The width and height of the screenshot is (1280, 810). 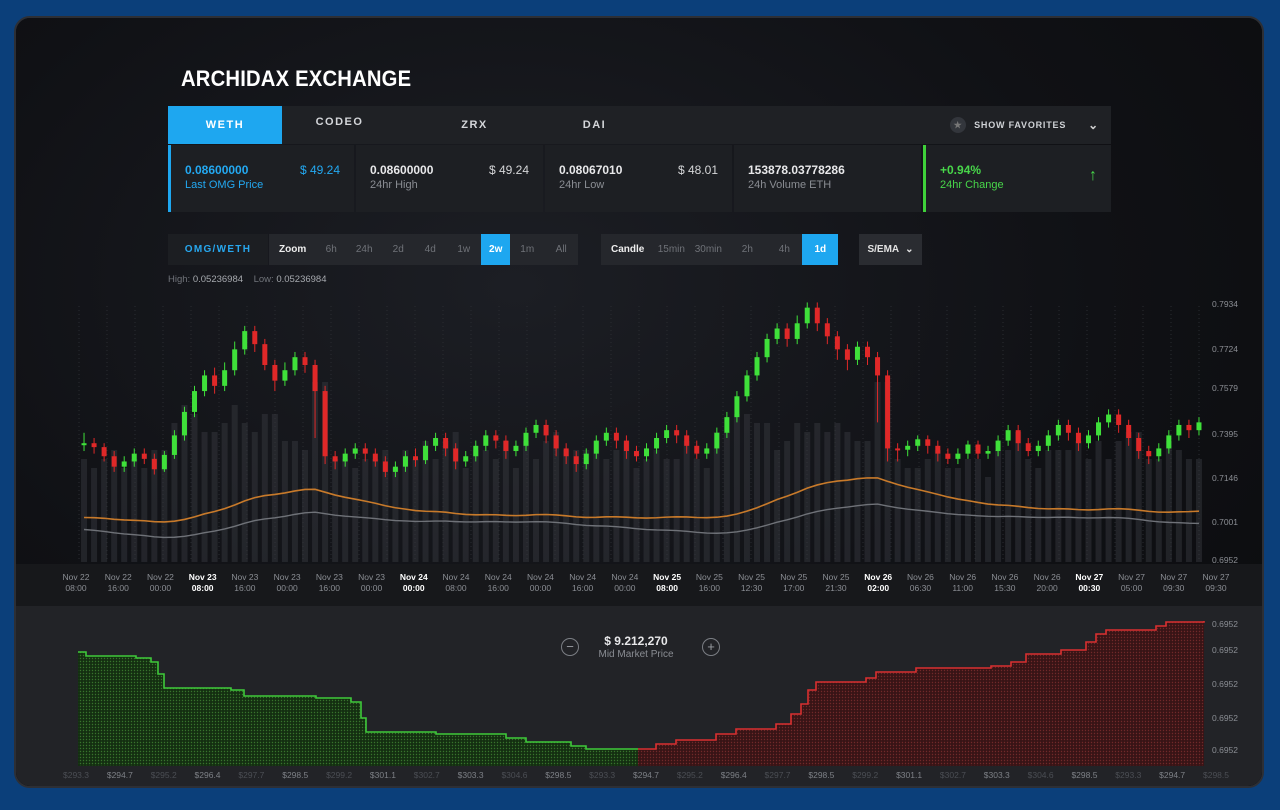 I want to click on depth-x-tick-label: $299.2, so click(x=339, y=775).